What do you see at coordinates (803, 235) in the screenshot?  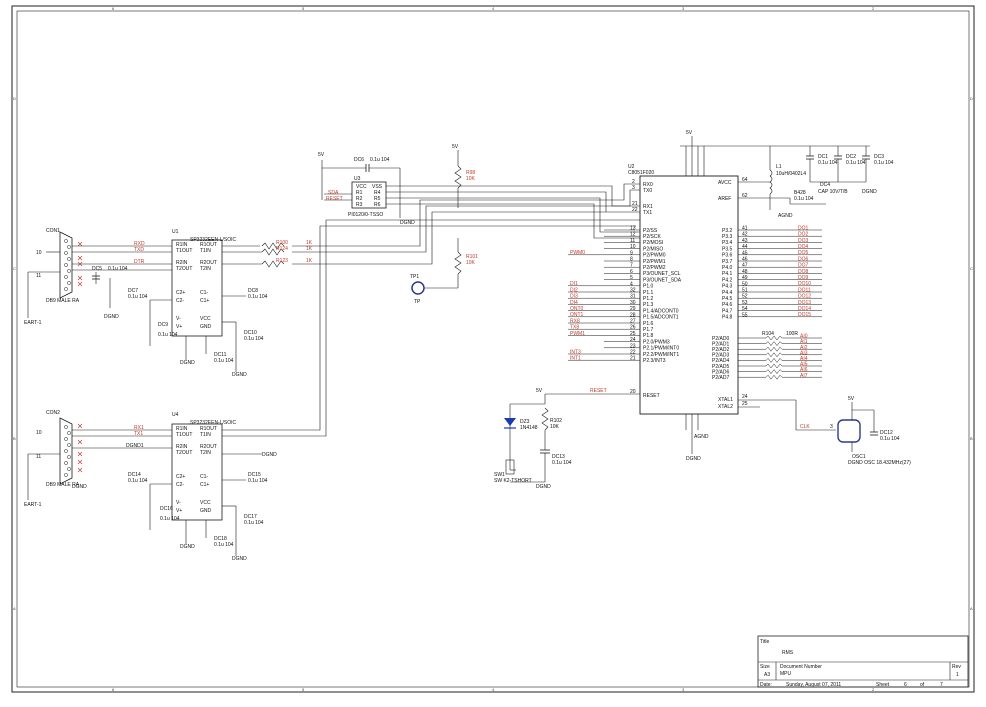 I see `mcu-net-label: DO2` at bounding box center [803, 235].